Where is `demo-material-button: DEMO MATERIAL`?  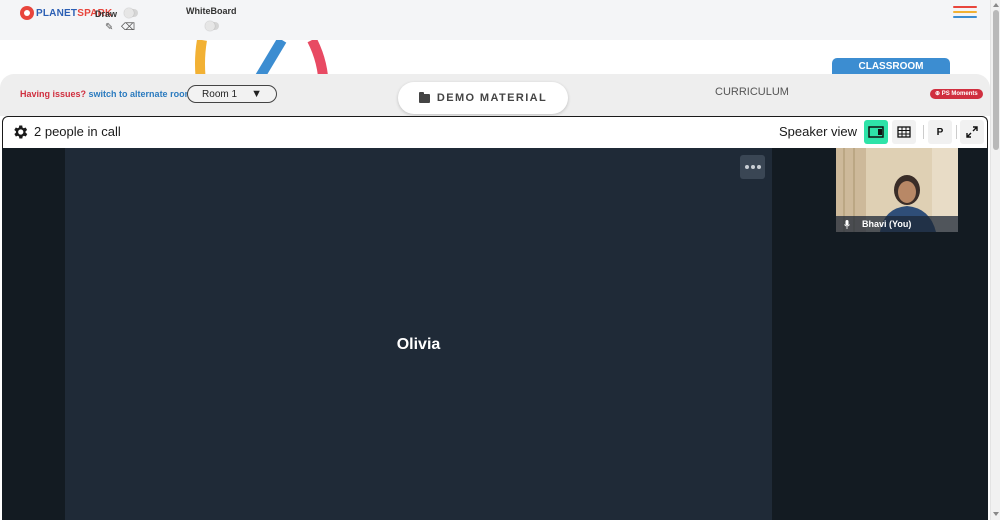
demo-material-button: DEMO MATERIAL is located at coordinates (483, 98).